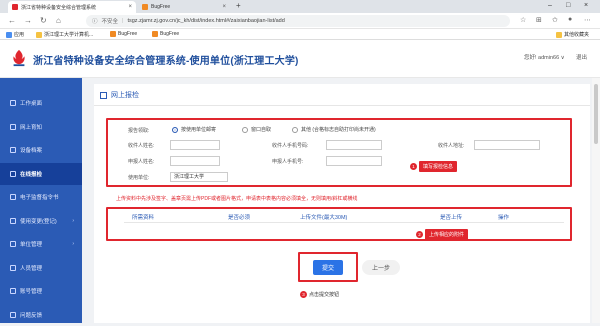 This screenshot has height=326, width=600. Describe the element at coordinates (451, 218) in the screenshot. I see `column-header: 是否上传` at that location.